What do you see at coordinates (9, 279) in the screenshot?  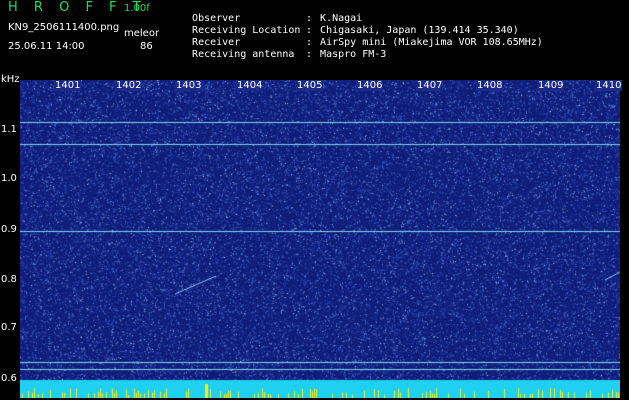 I see `y-tick-label: 0.8` at bounding box center [9, 279].